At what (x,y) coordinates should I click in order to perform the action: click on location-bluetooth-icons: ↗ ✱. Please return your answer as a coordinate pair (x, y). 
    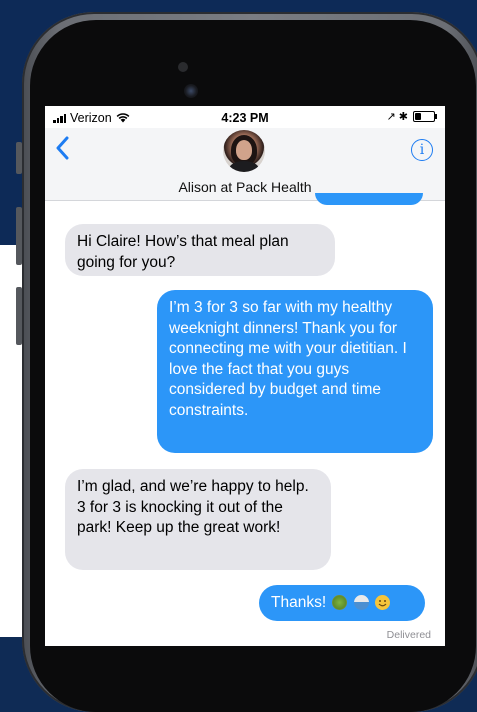
    Looking at the image, I should click on (397, 117).